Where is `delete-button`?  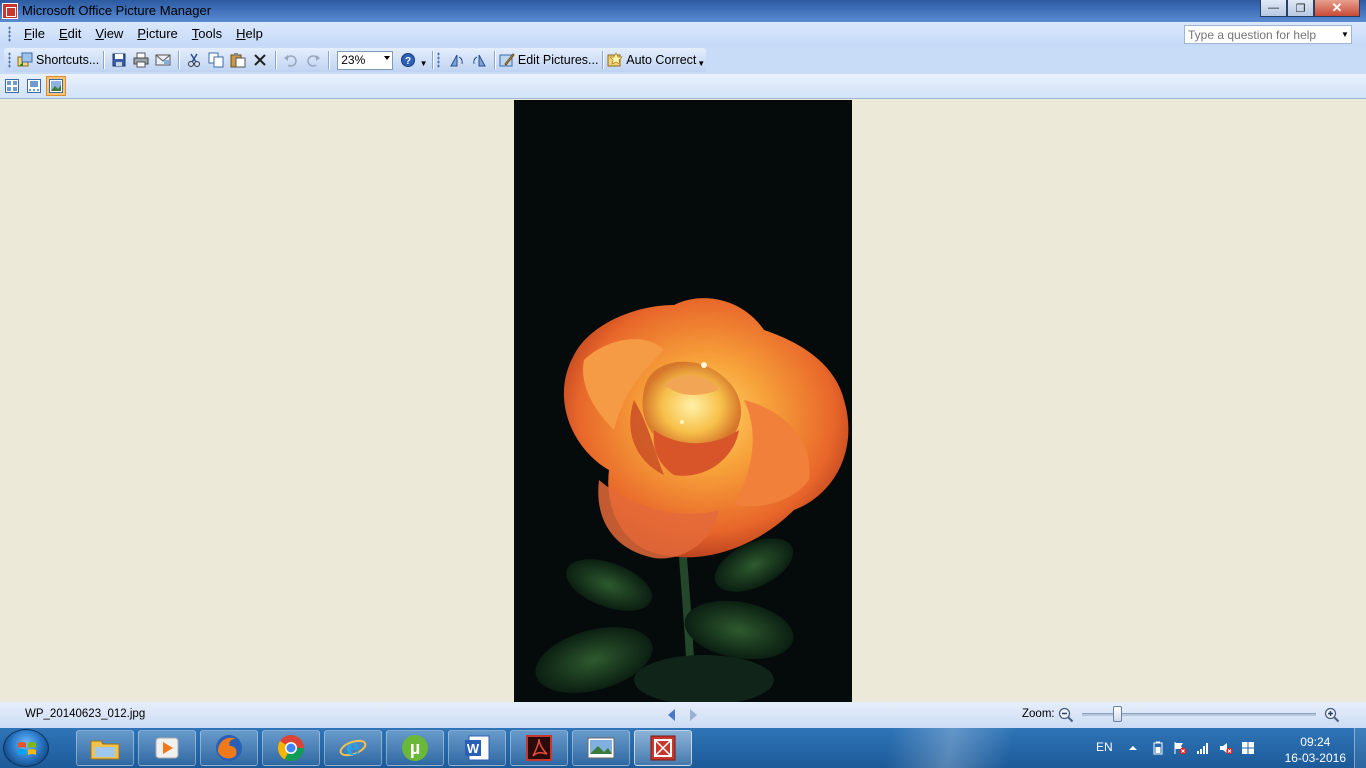 delete-button is located at coordinates (260, 60).